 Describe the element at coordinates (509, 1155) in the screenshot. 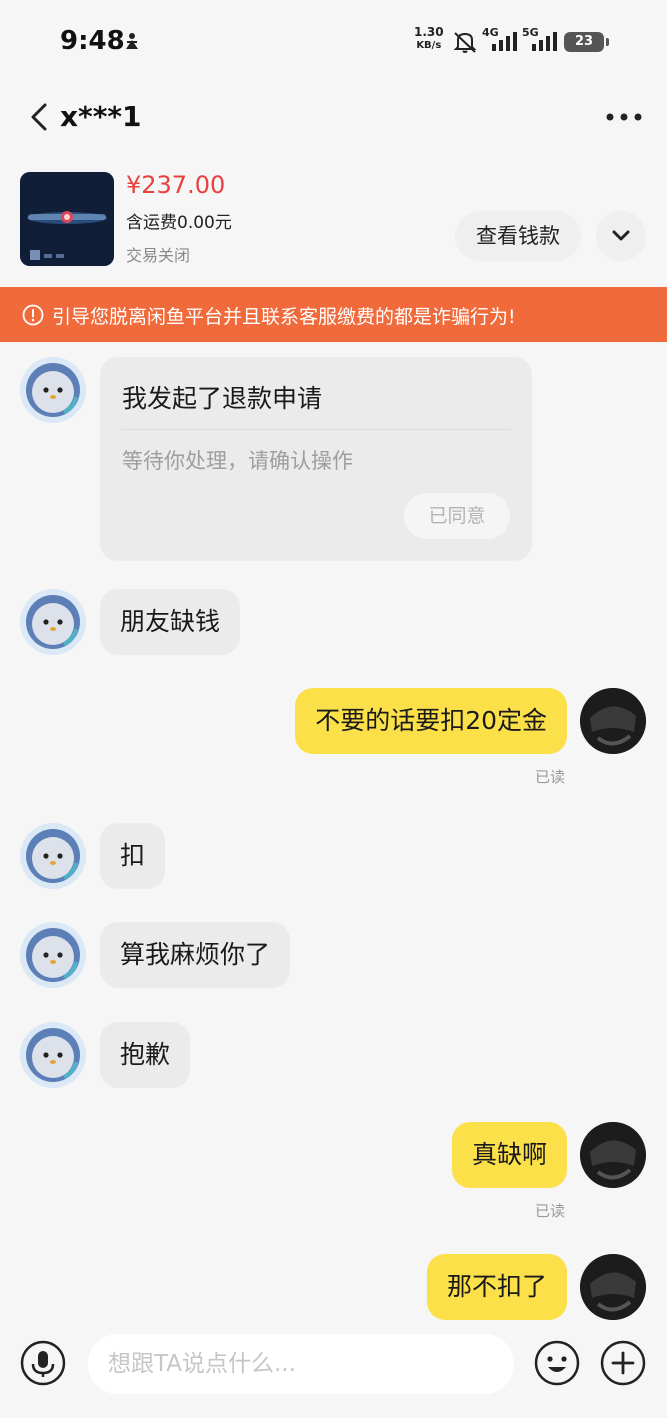

I see `own-message-bubble: 真缺啊` at that location.